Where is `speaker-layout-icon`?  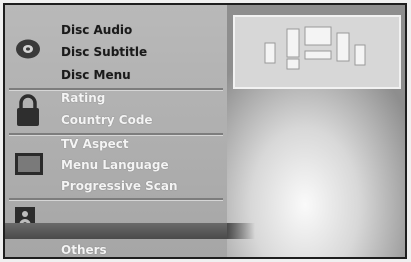 speaker-layout-icon is located at coordinates (315, 48).